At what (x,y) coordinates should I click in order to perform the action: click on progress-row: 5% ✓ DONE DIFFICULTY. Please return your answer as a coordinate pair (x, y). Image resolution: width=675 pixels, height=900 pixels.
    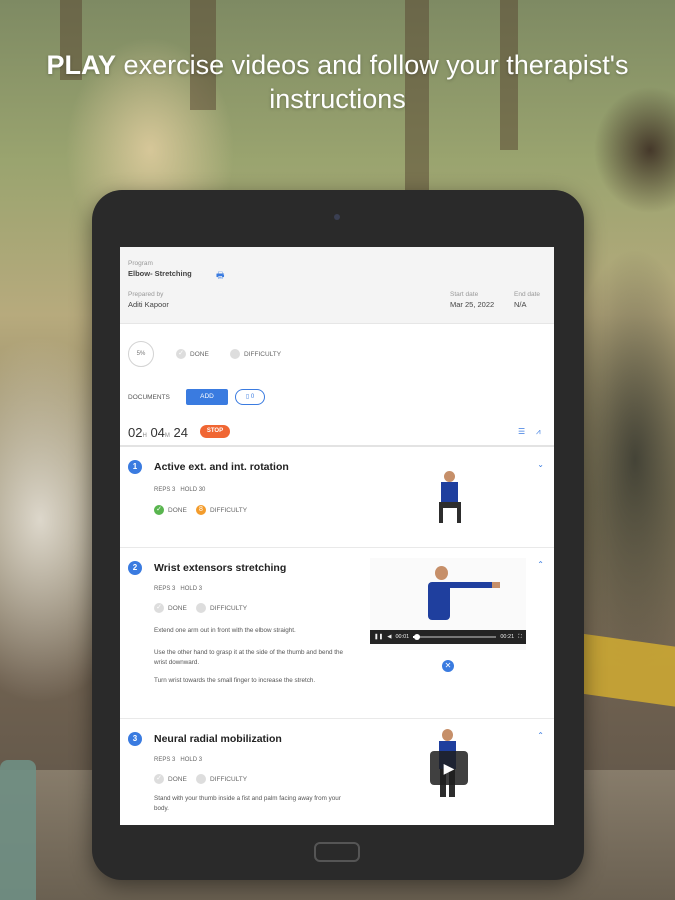
    Looking at the image, I should click on (338, 356).